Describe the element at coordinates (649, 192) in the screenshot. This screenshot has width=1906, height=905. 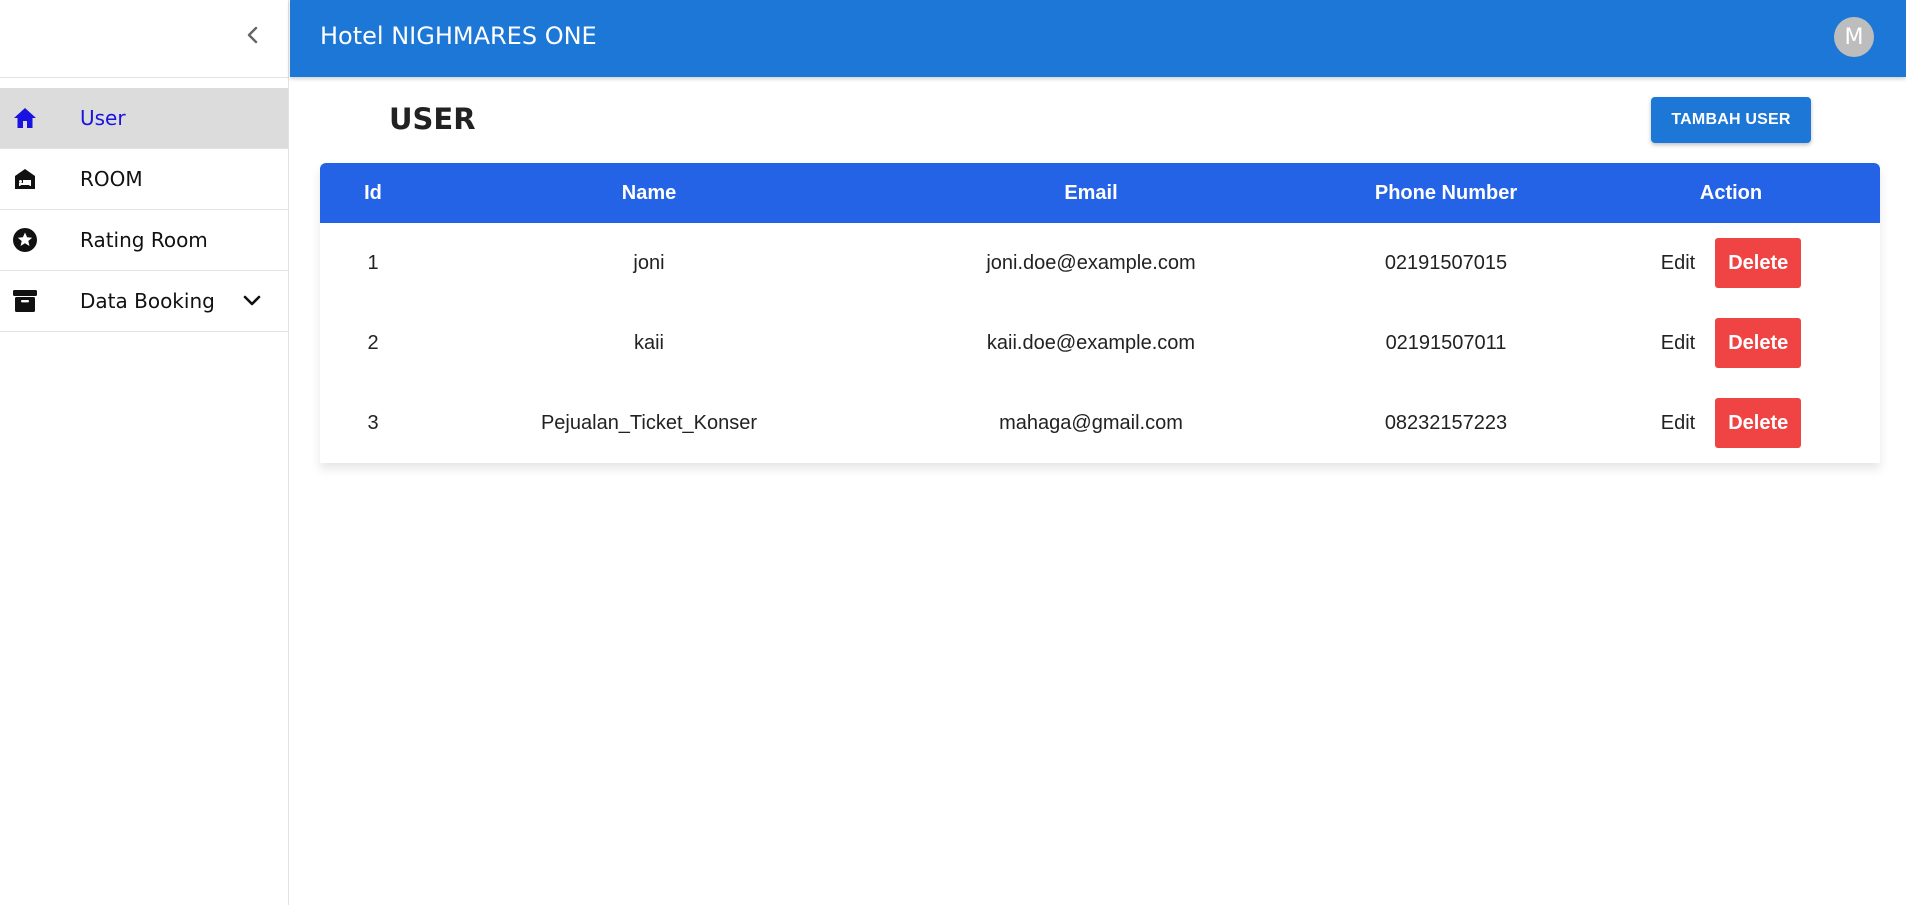
I see `column-header-name: Name` at that location.